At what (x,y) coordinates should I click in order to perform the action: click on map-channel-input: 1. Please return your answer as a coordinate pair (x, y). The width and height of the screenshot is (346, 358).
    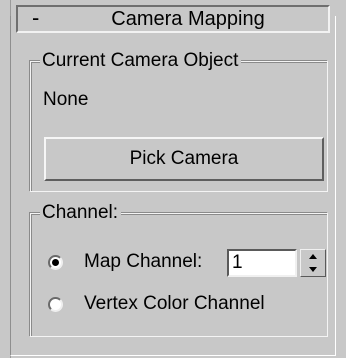
    Looking at the image, I should click on (262, 263).